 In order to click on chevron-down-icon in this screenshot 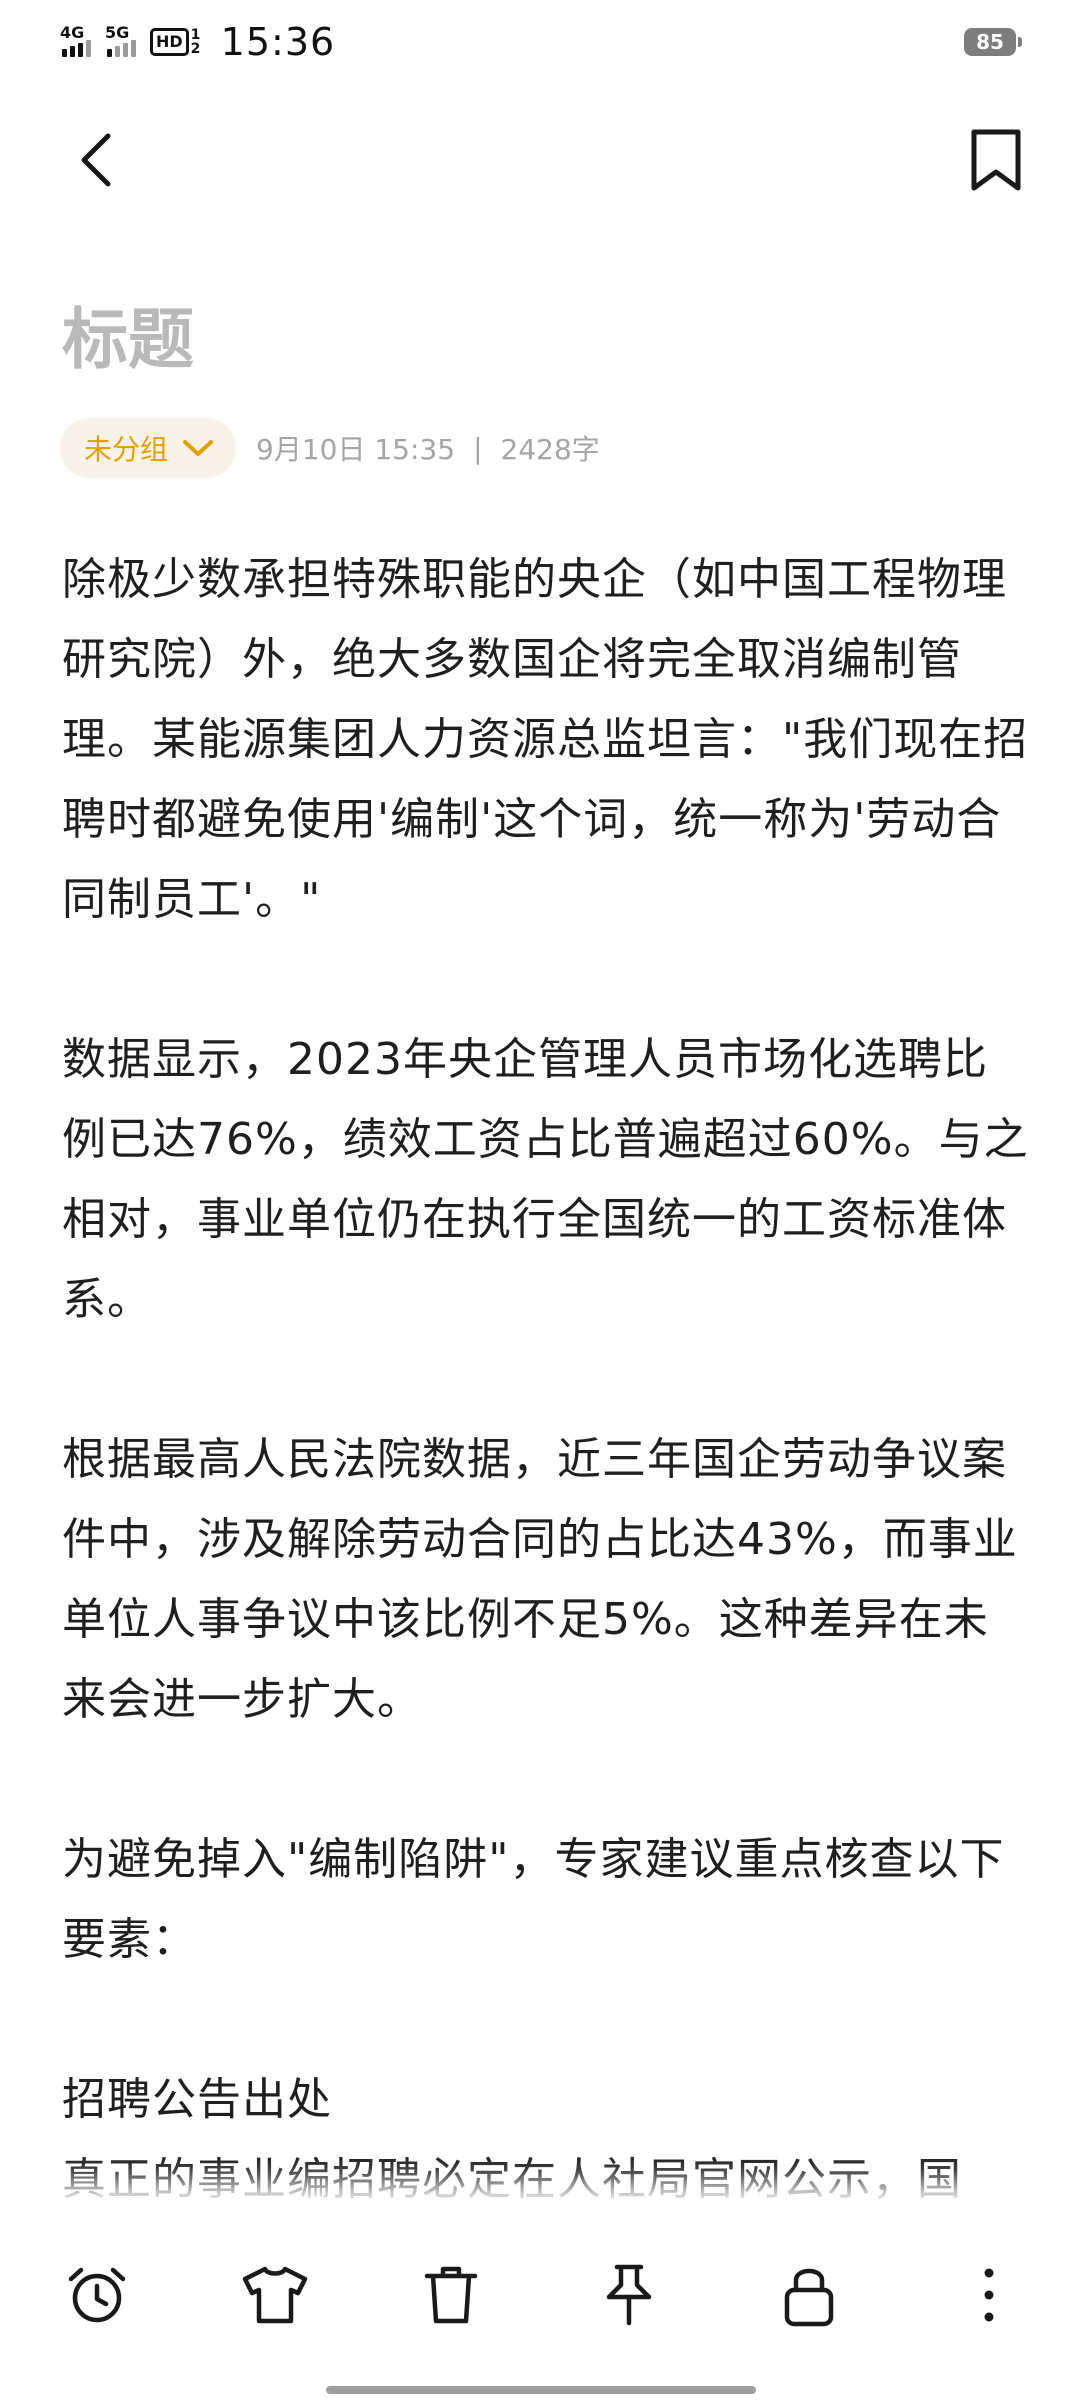, I will do `click(198, 448)`.